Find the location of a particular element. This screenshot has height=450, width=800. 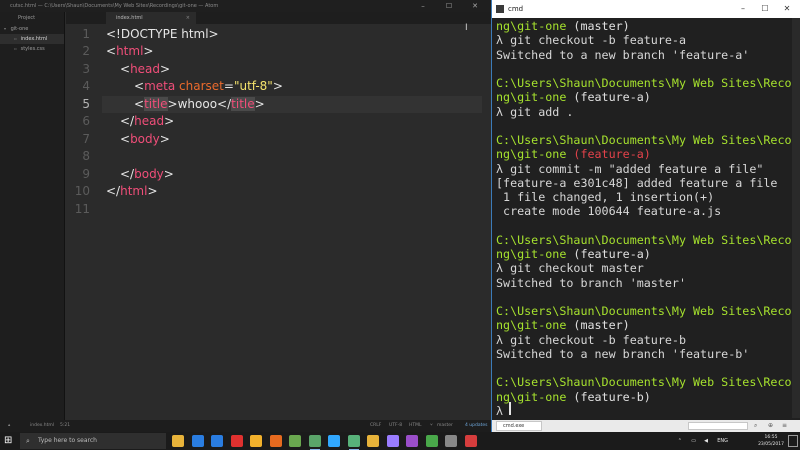

taskbar-search-text: Type here to search is located at coordinates (67, 440).